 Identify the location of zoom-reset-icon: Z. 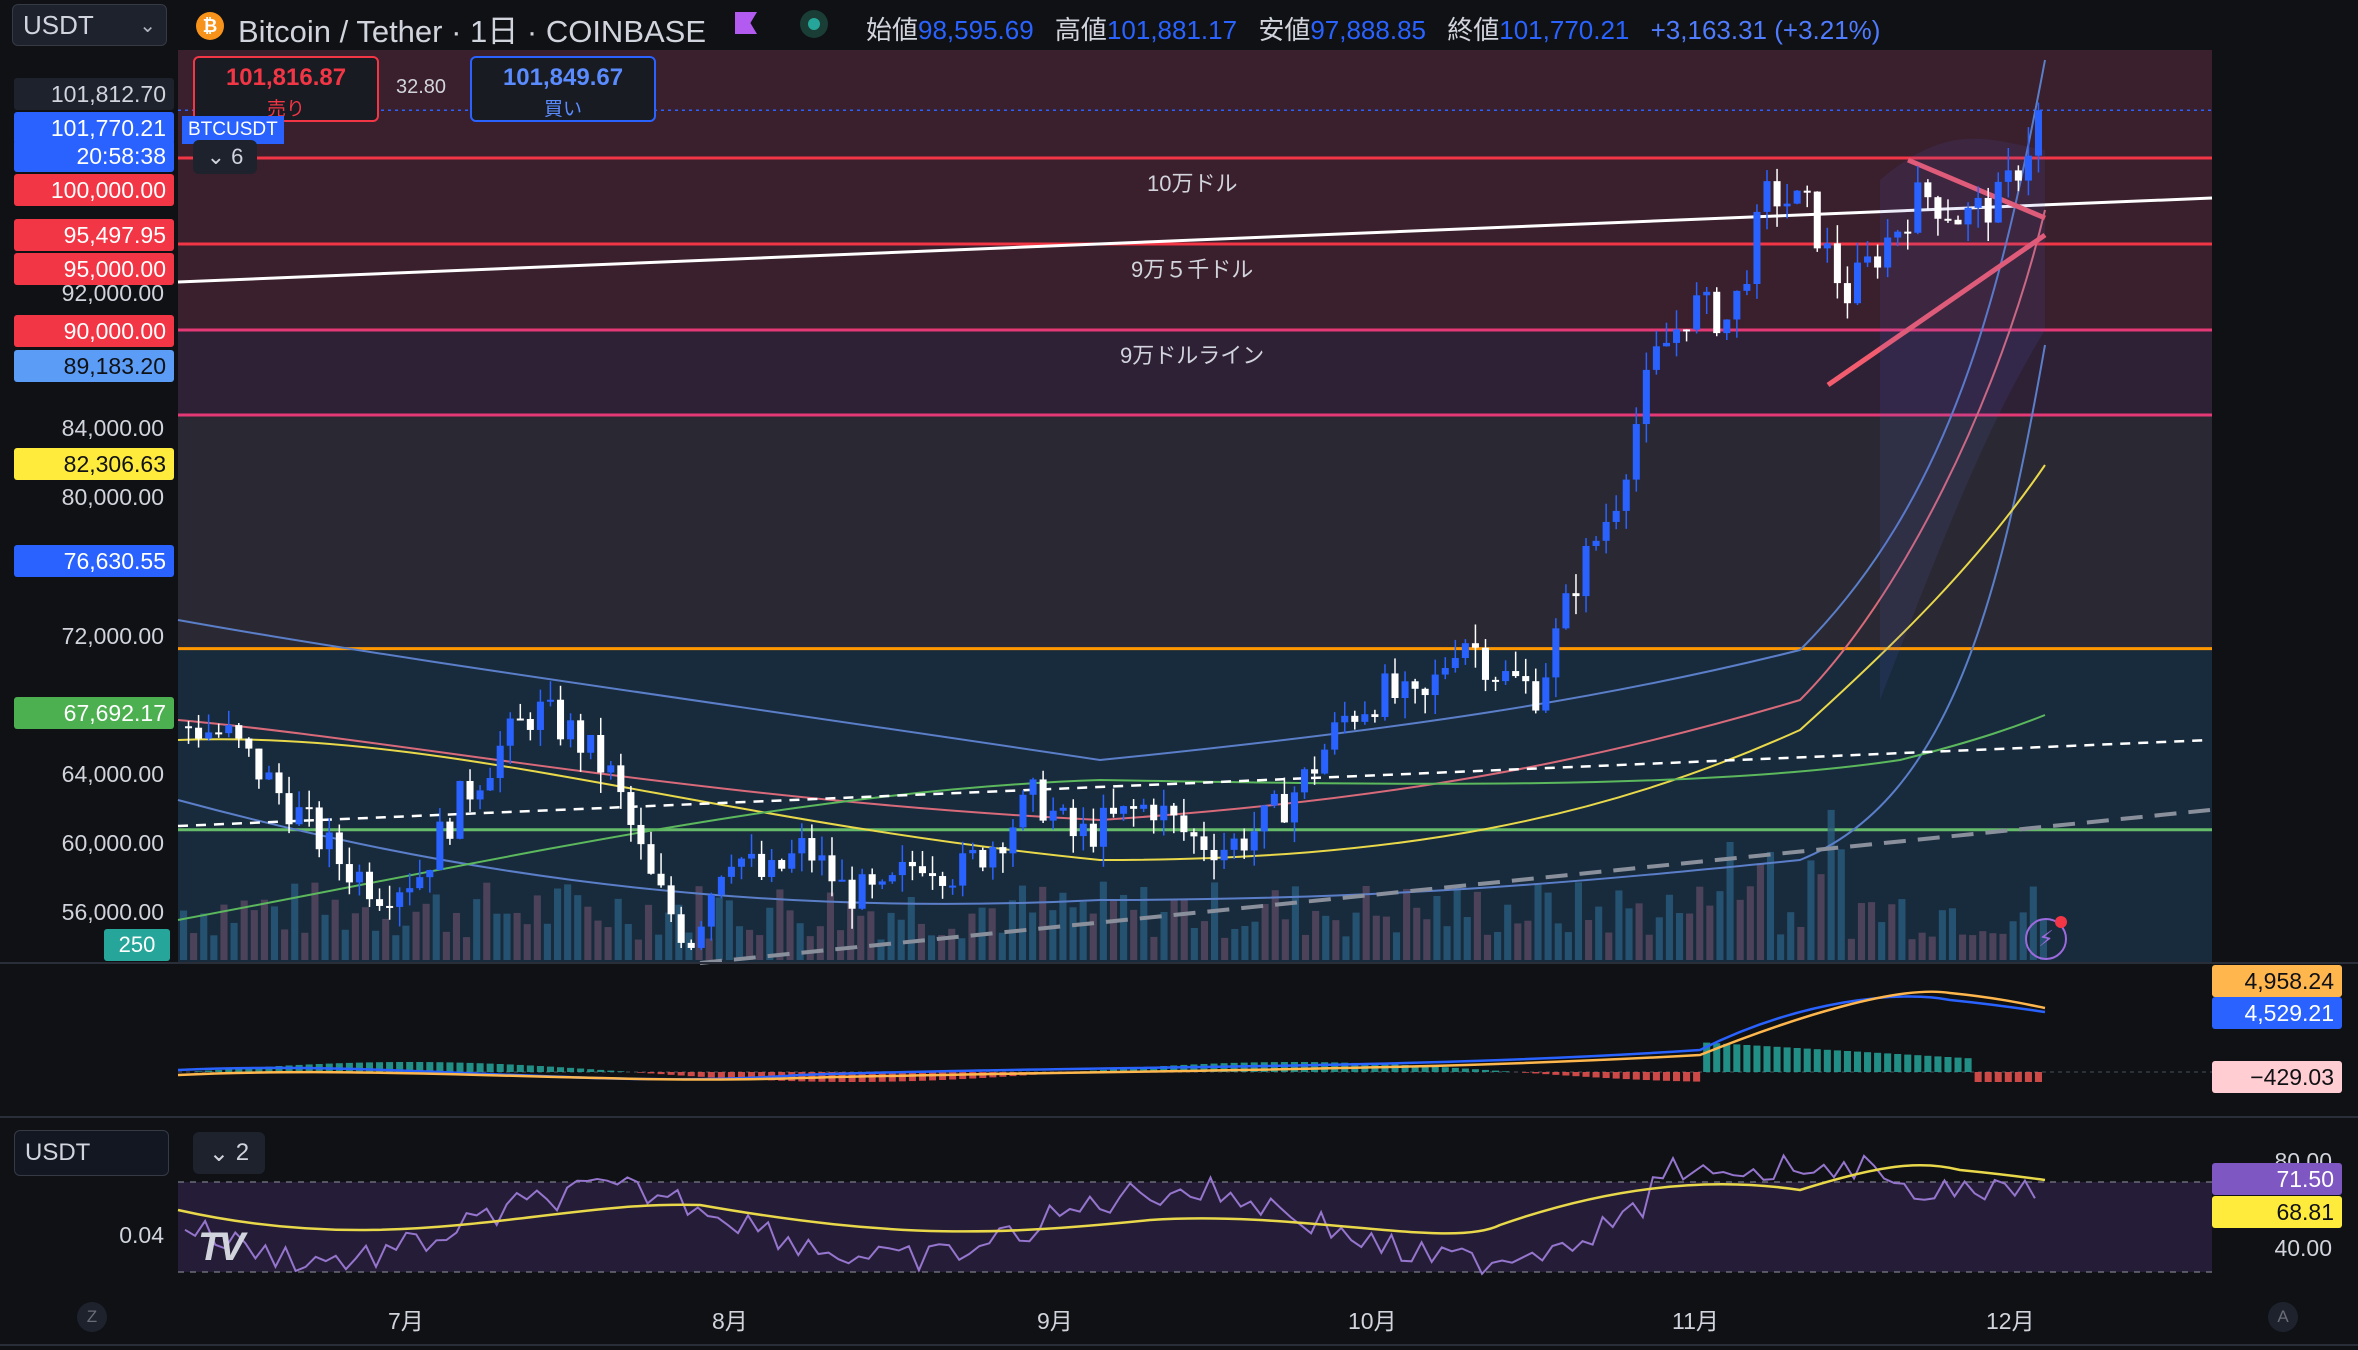
(92, 1317).